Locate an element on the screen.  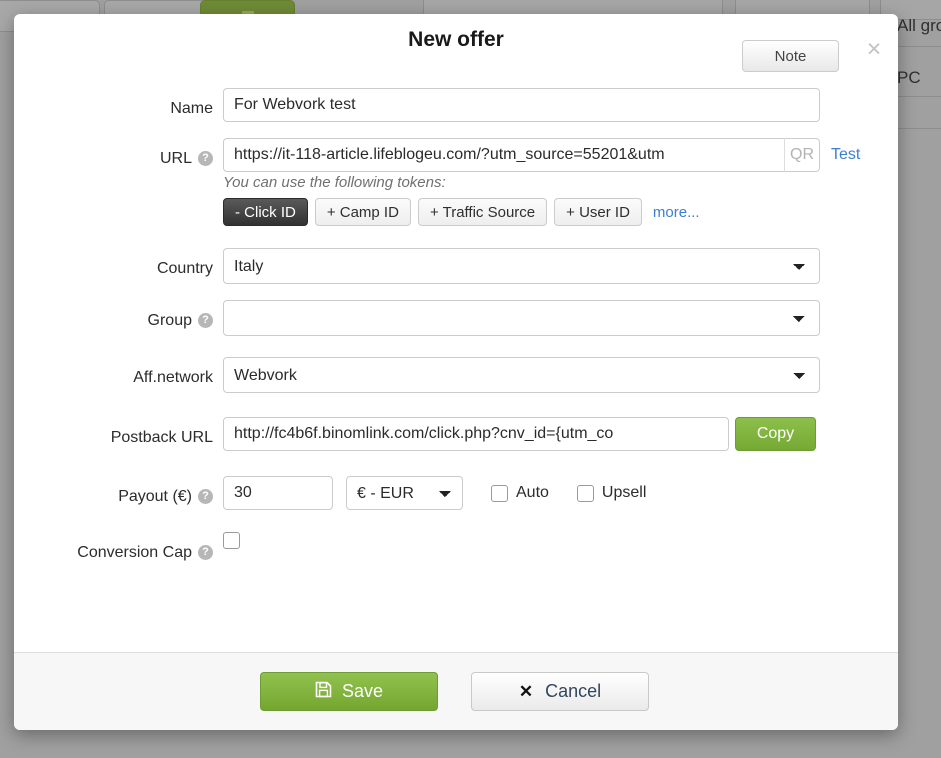
url-input is located at coordinates (503, 155).